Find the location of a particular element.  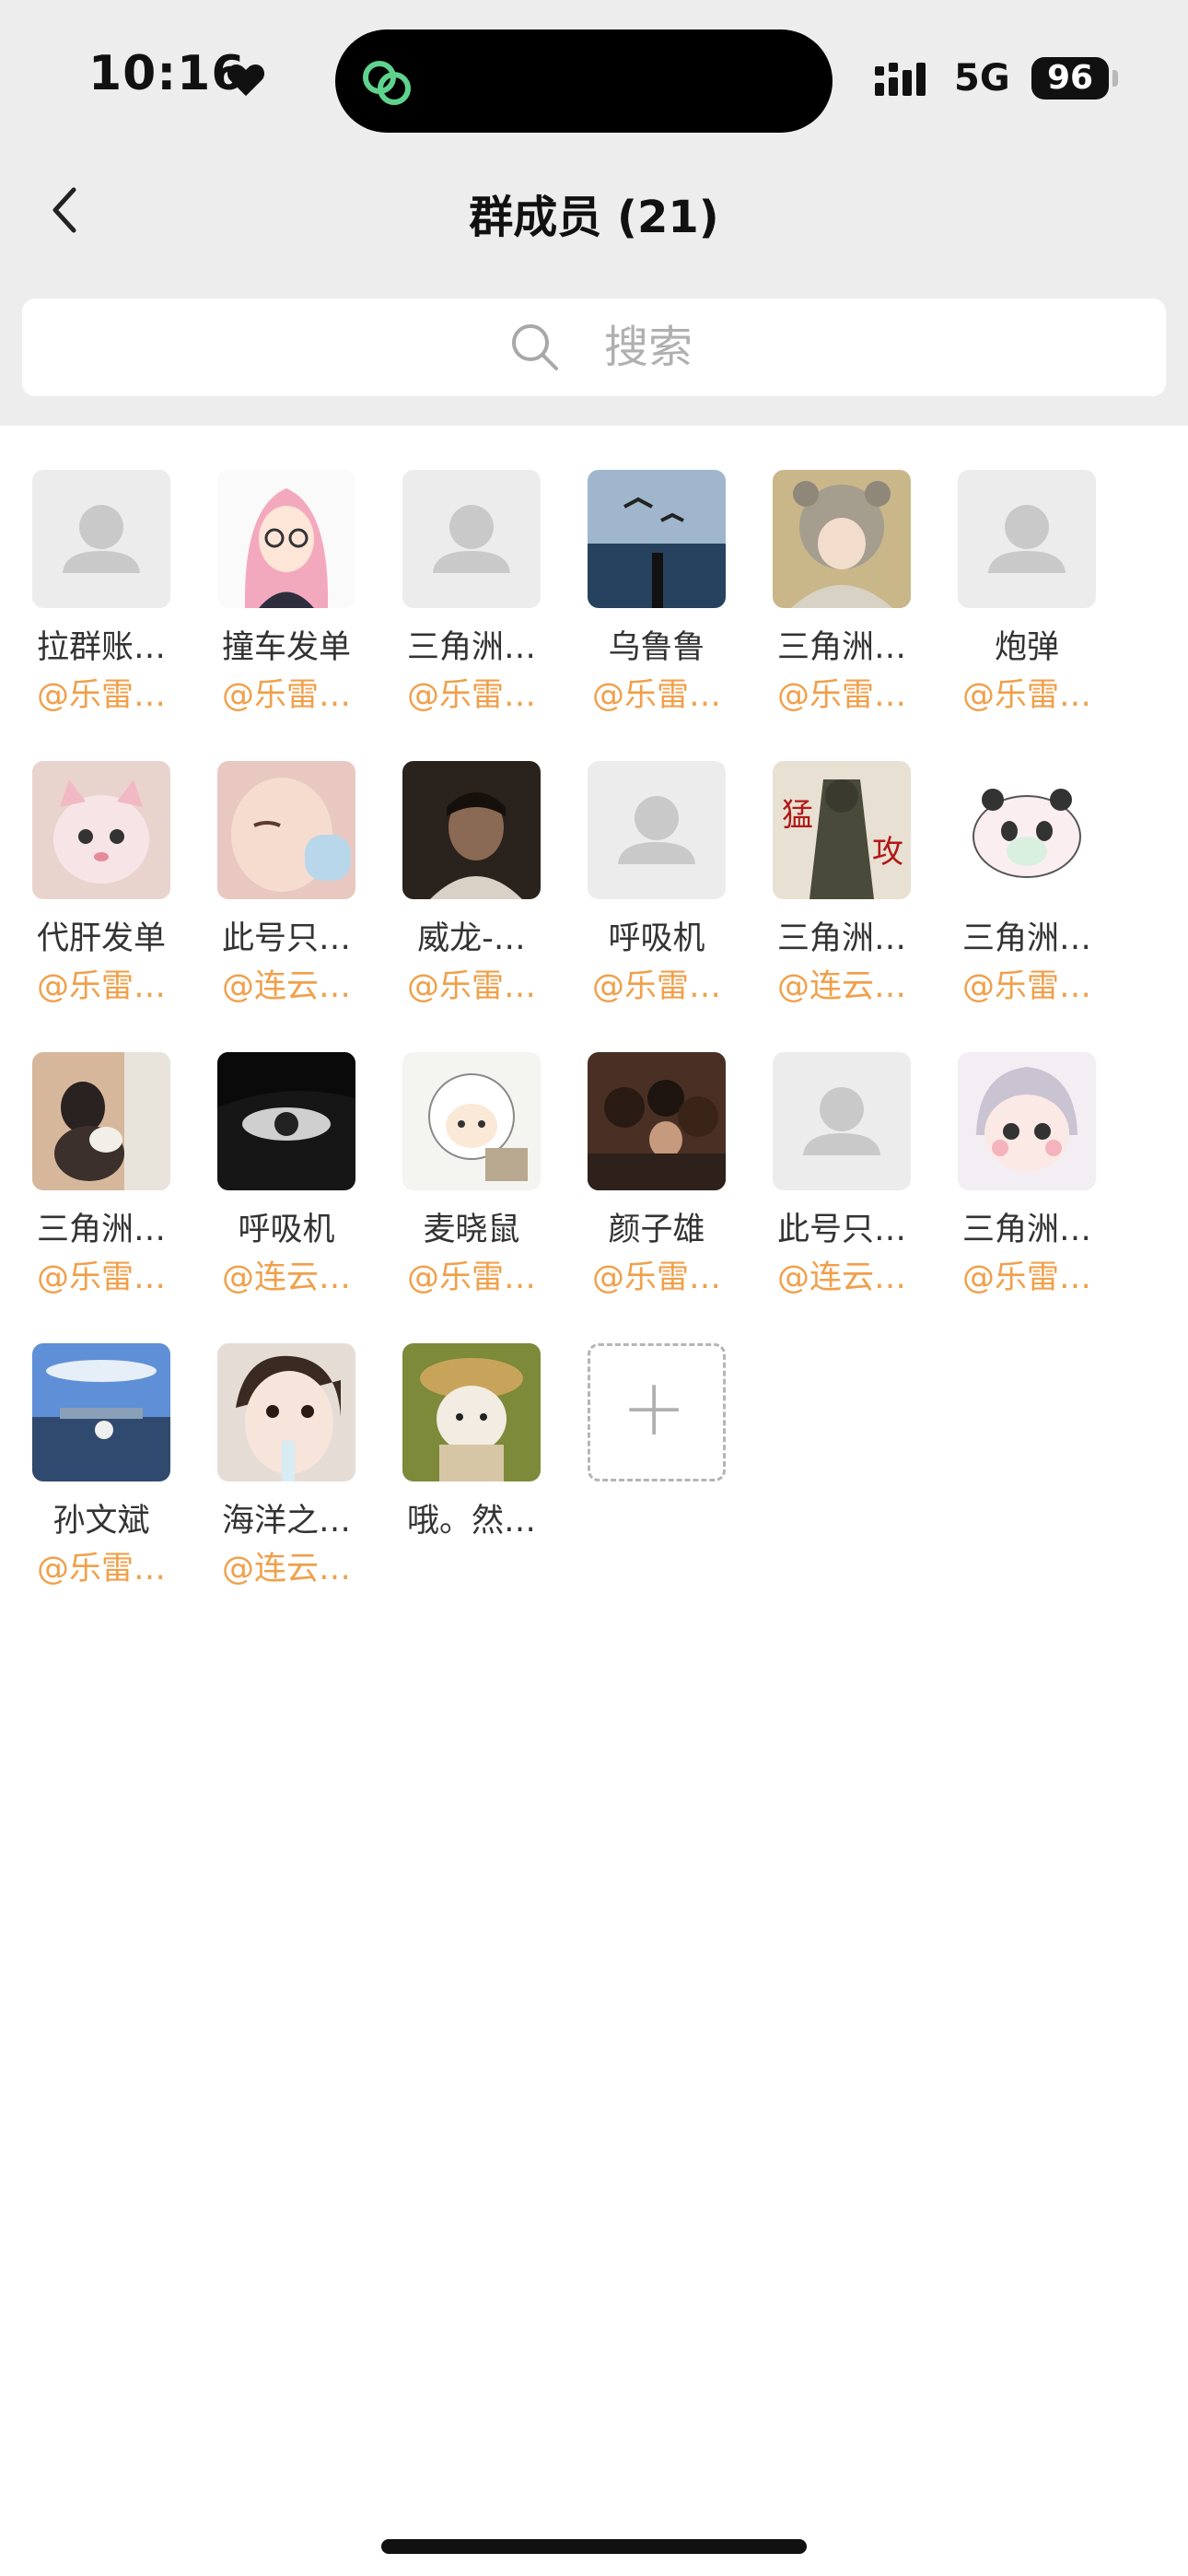

sheep-cartoon is located at coordinates (471, 1121).